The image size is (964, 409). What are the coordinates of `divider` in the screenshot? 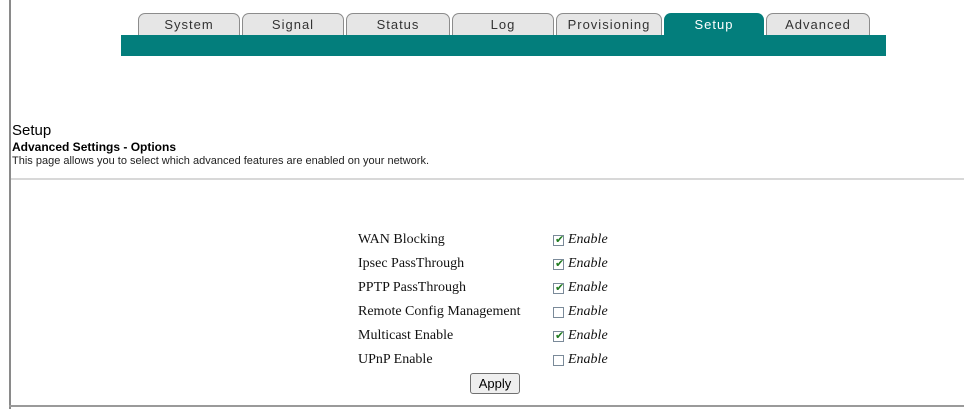 It's located at (487, 179).